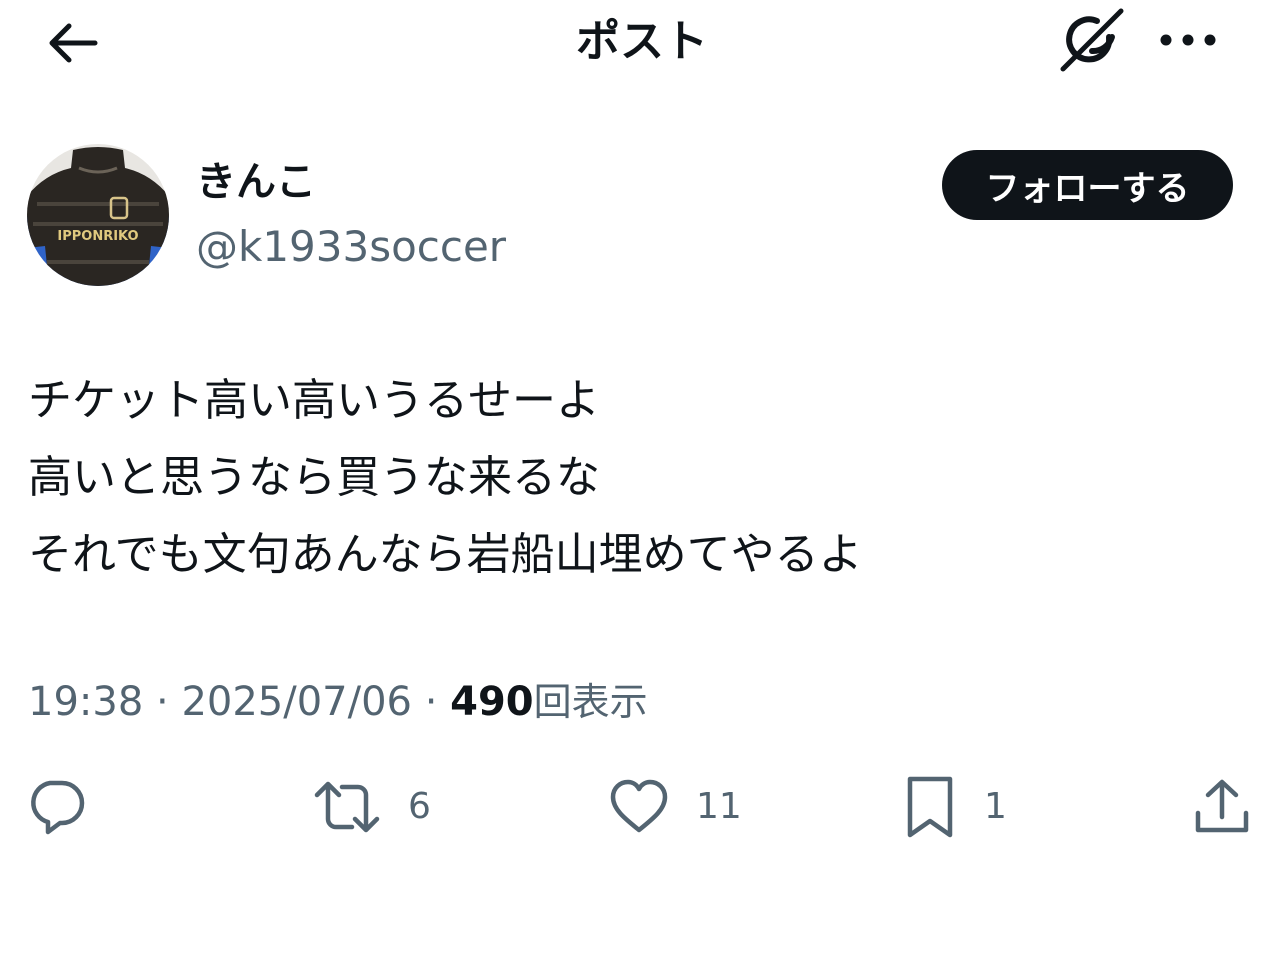 This screenshot has height=954, width=1284. I want to click on more-horizontal-icon, so click(1188, 40).